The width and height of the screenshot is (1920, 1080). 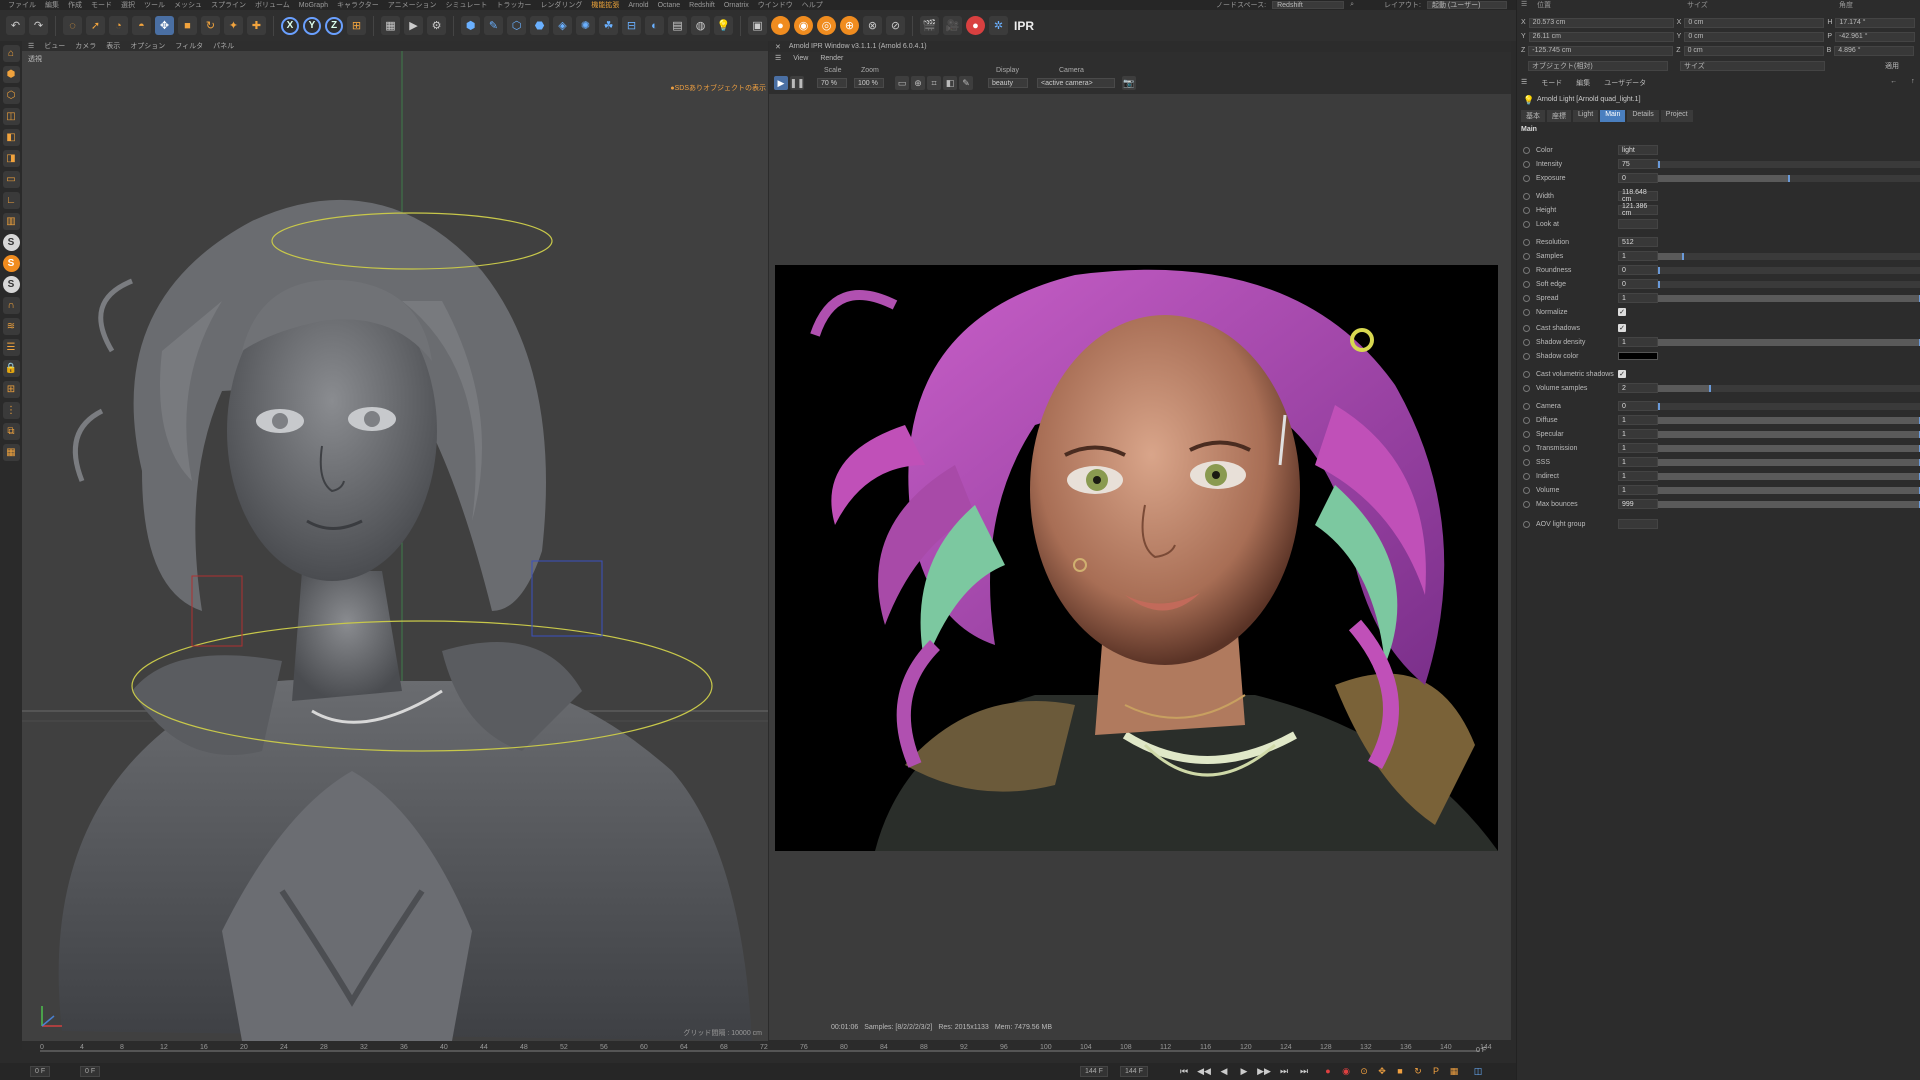 What do you see at coordinates (118, 25) in the screenshot?
I see `lasso-icon: ◔` at bounding box center [118, 25].